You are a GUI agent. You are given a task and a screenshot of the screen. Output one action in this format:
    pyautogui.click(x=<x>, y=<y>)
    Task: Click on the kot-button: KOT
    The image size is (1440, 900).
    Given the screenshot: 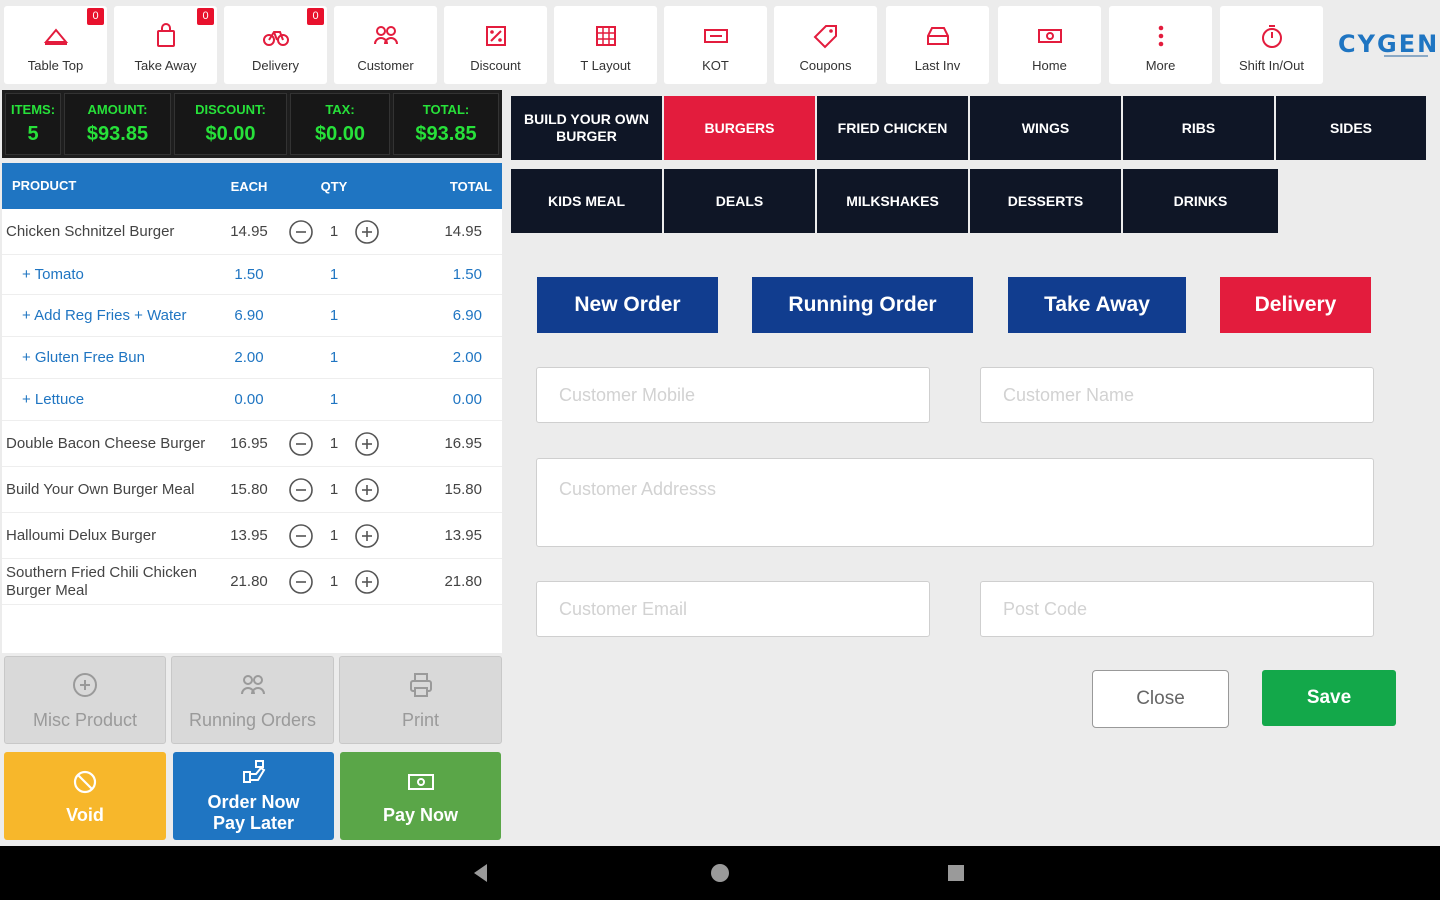 What is the action you would take?
    pyautogui.click(x=715, y=45)
    